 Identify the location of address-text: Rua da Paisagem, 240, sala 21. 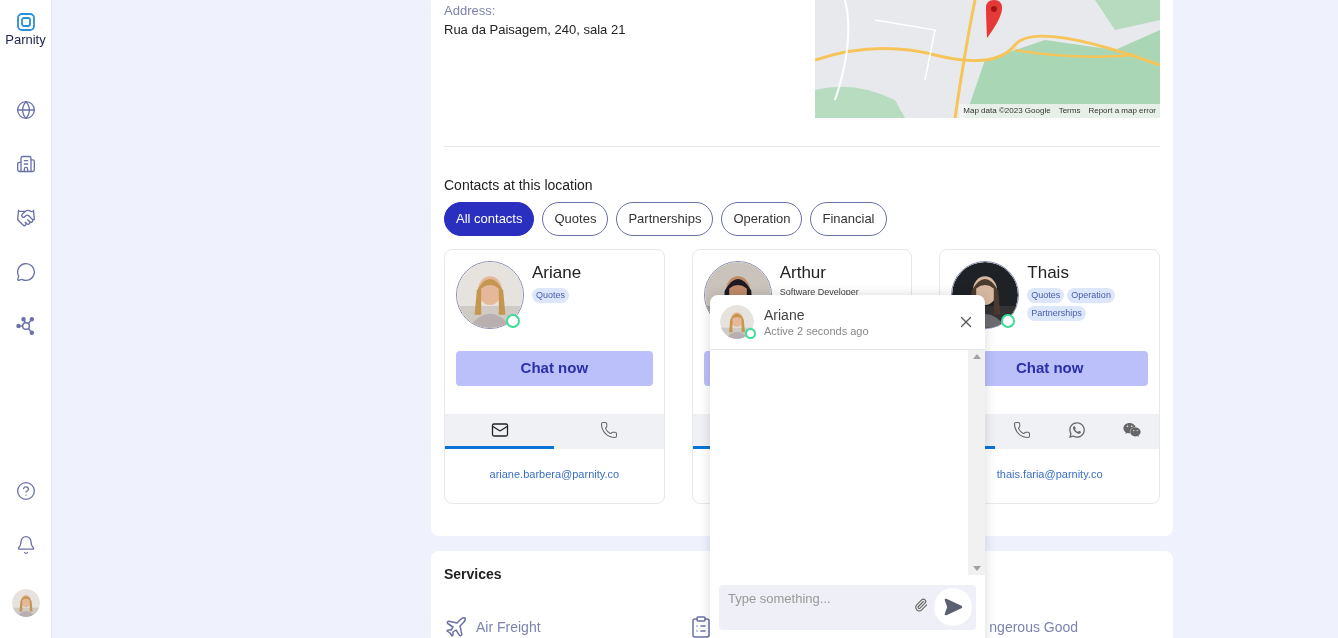
(535, 30).